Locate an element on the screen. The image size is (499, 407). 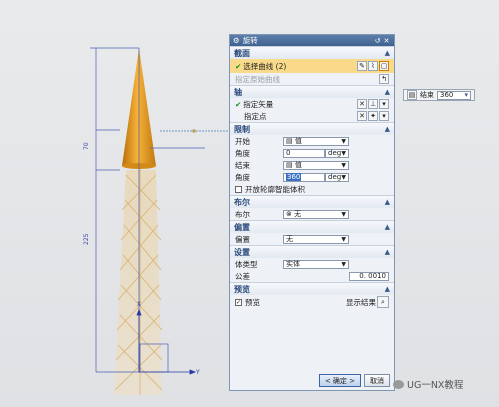
specify-vector-label: 指定矢量 is located at coordinates (258, 104).